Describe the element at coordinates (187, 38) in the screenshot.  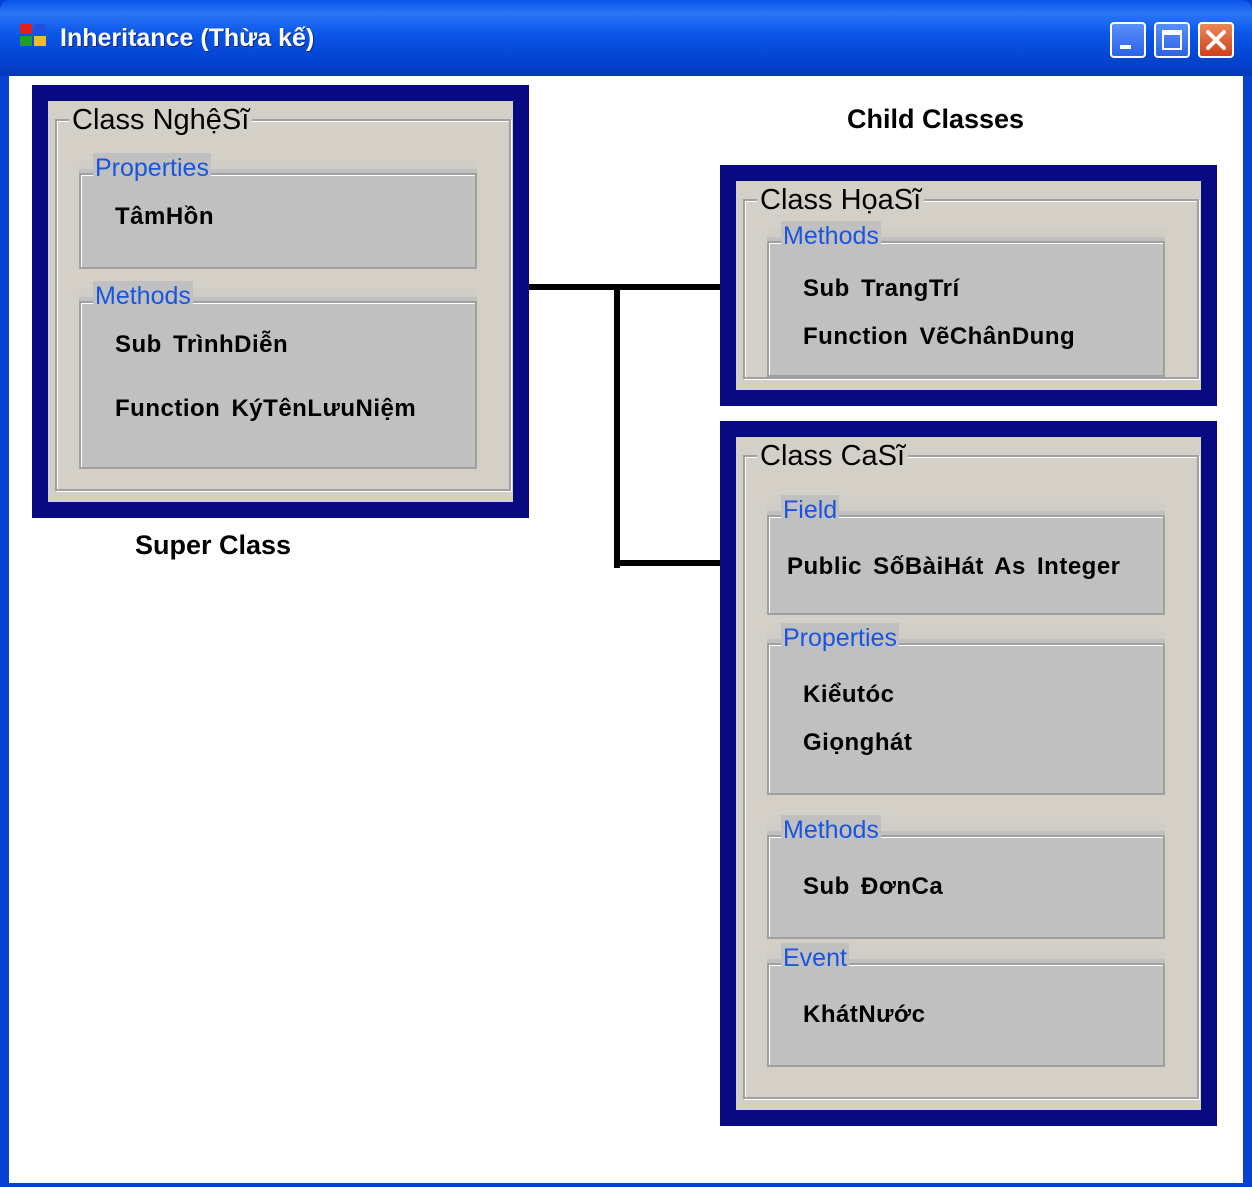
I see `window-title: Inheritance (Thừa kế)` at that location.